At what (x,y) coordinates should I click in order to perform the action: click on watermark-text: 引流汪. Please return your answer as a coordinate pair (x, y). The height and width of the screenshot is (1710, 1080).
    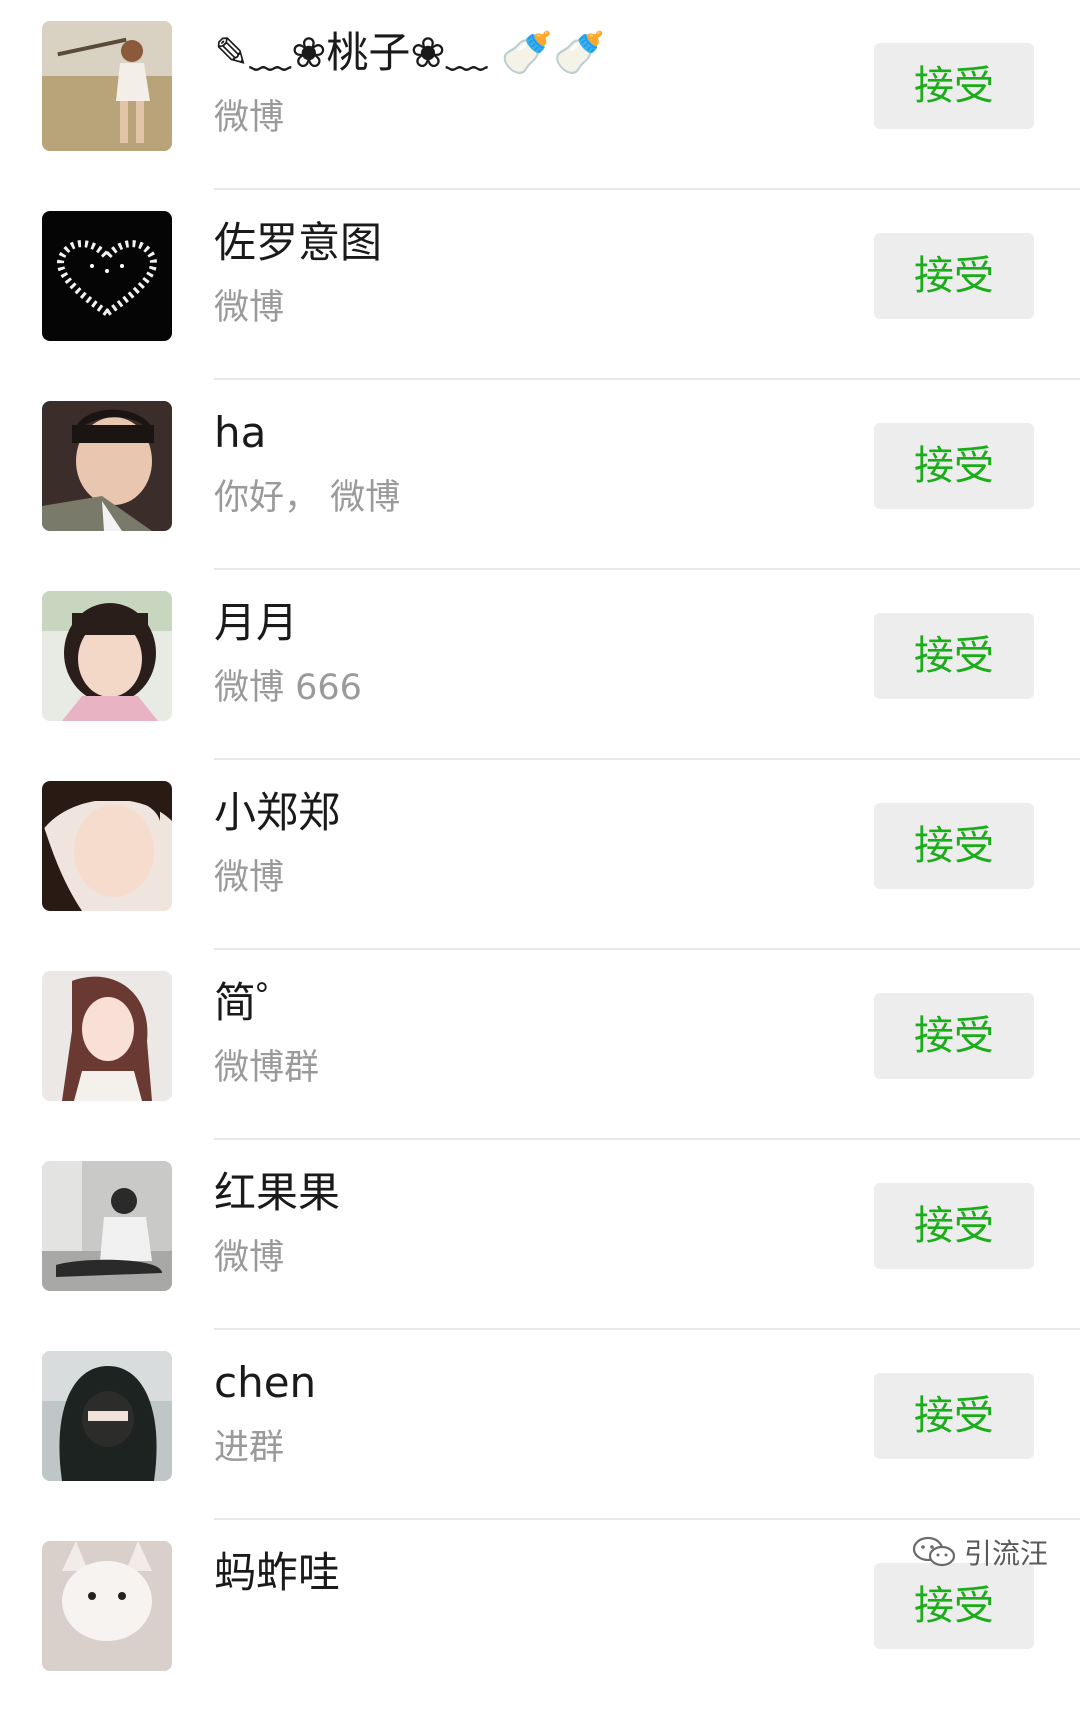
    Looking at the image, I should click on (1006, 1553).